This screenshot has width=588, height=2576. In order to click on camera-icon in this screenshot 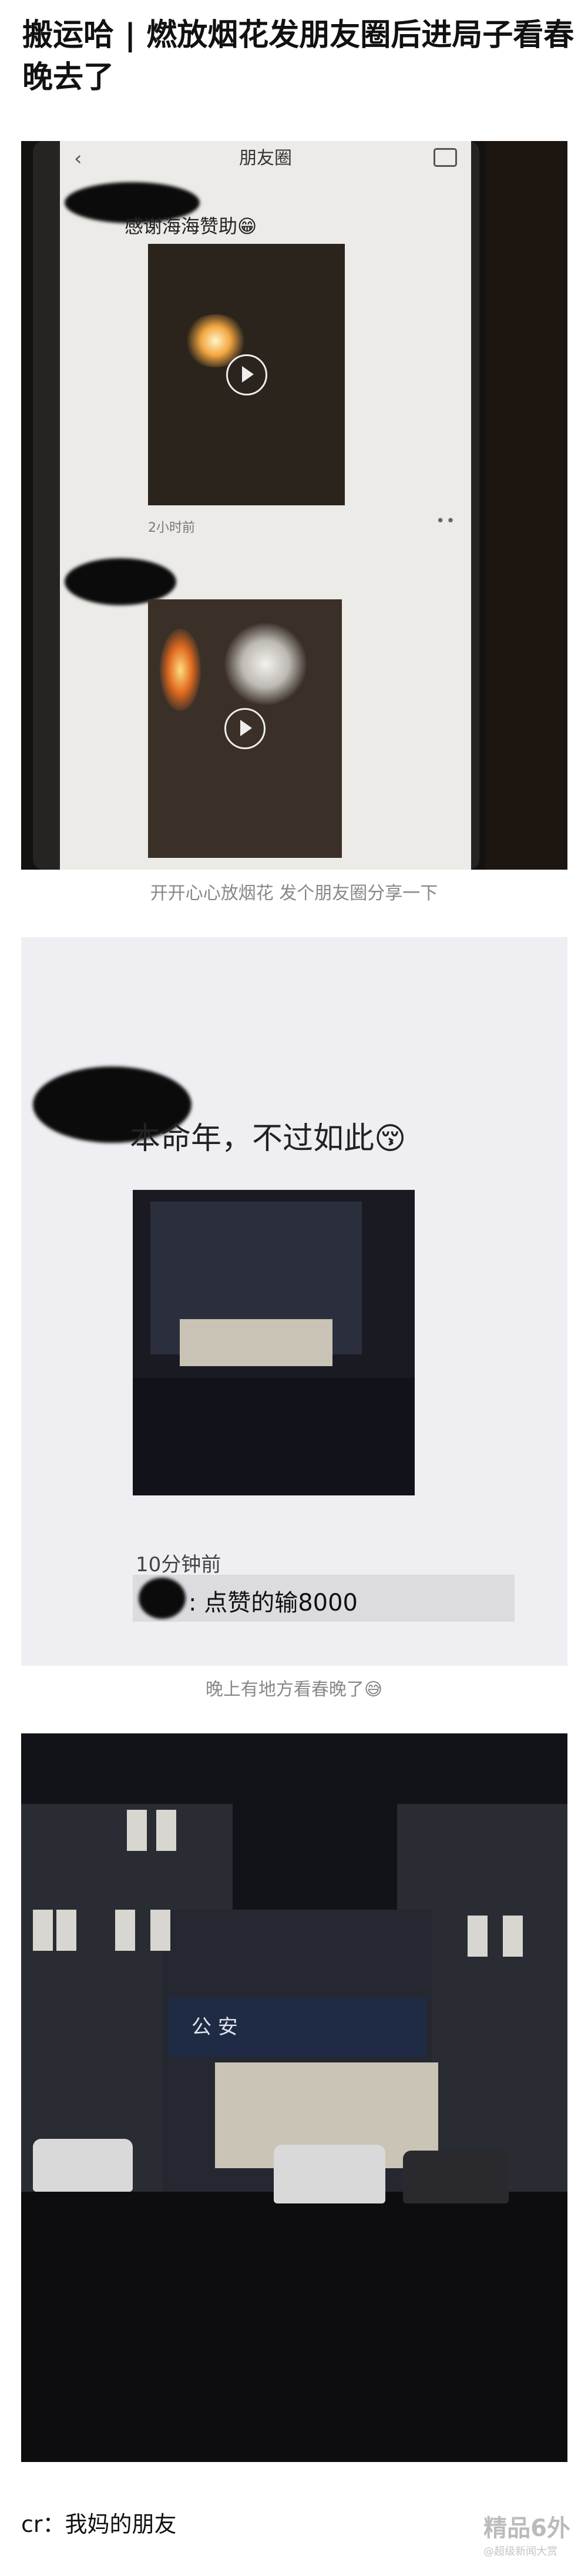, I will do `click(445, 157)`.